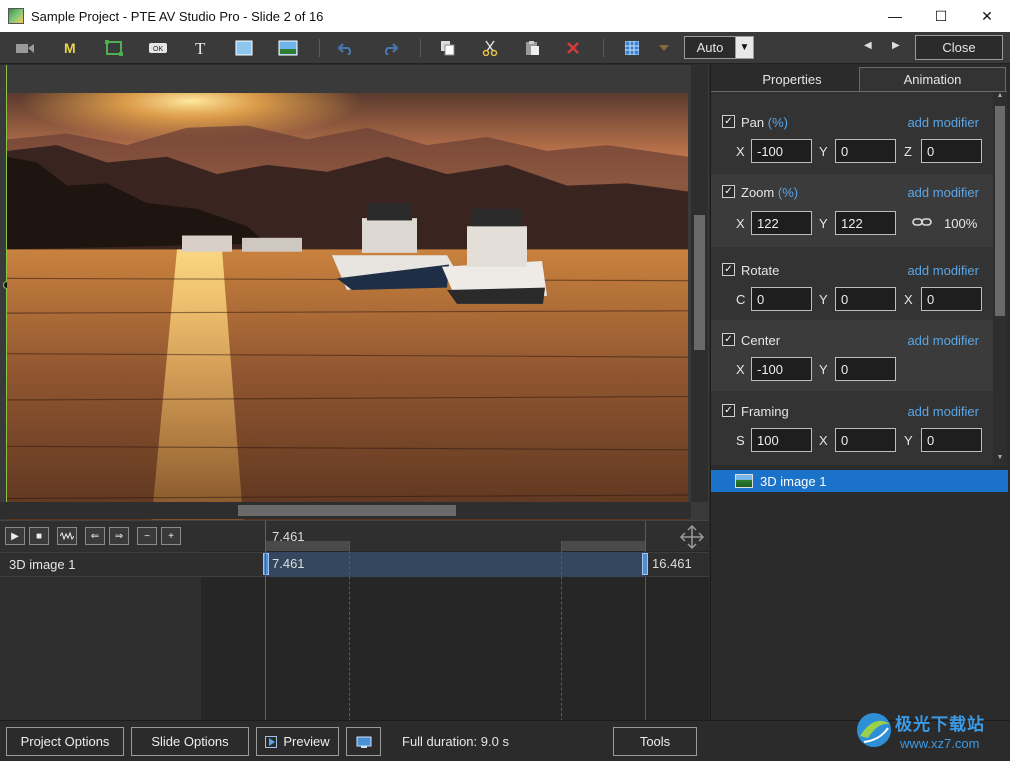  I want to click on pan-y-input: 0, so click(865, 151).